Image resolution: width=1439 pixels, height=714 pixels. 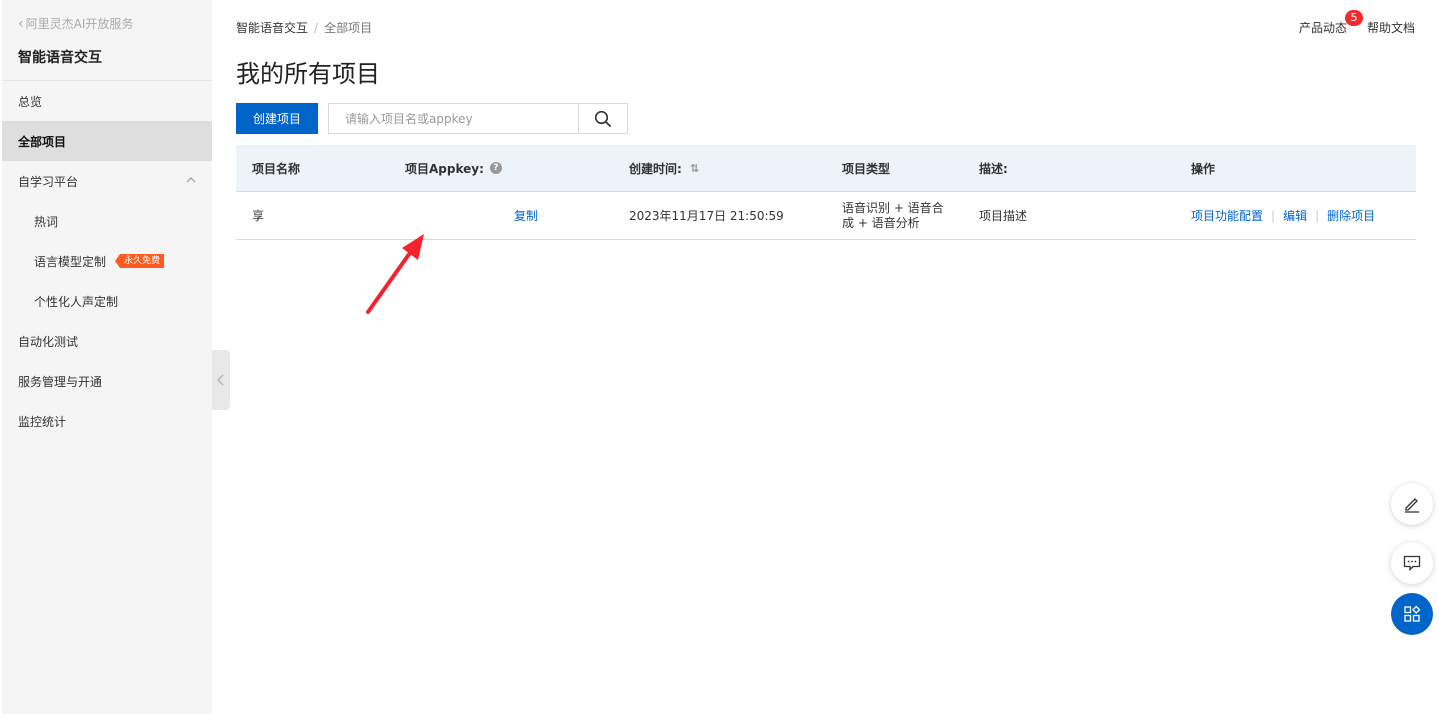 I want to click on sidebar-item-label: 监控统计, so click(x=42, y=421).